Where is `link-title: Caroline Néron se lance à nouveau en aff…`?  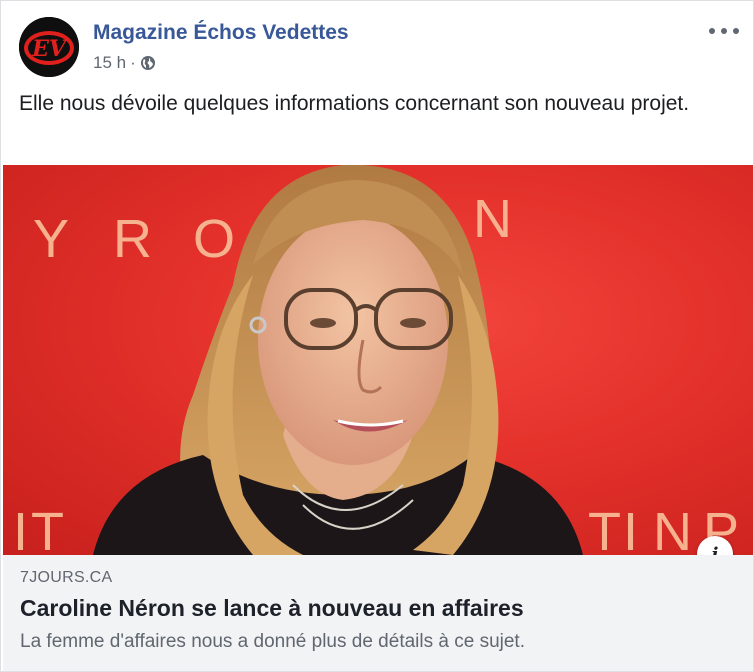
link-title: Caroline Néron se lance à nouveau en aff… is located at coordinates (272, 608).